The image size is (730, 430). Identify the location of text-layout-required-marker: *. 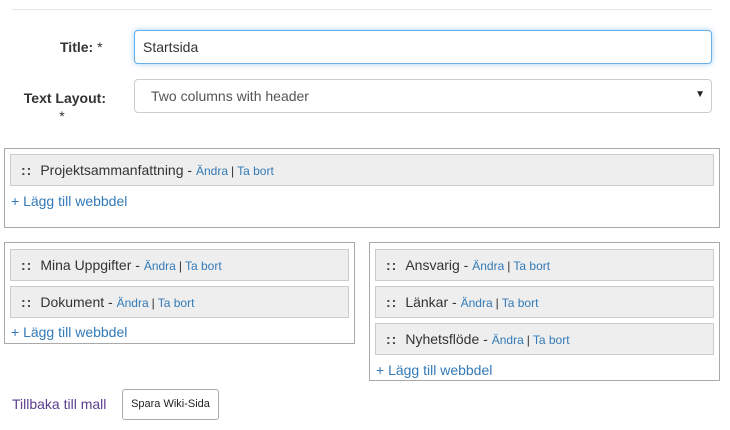
(62, 116).